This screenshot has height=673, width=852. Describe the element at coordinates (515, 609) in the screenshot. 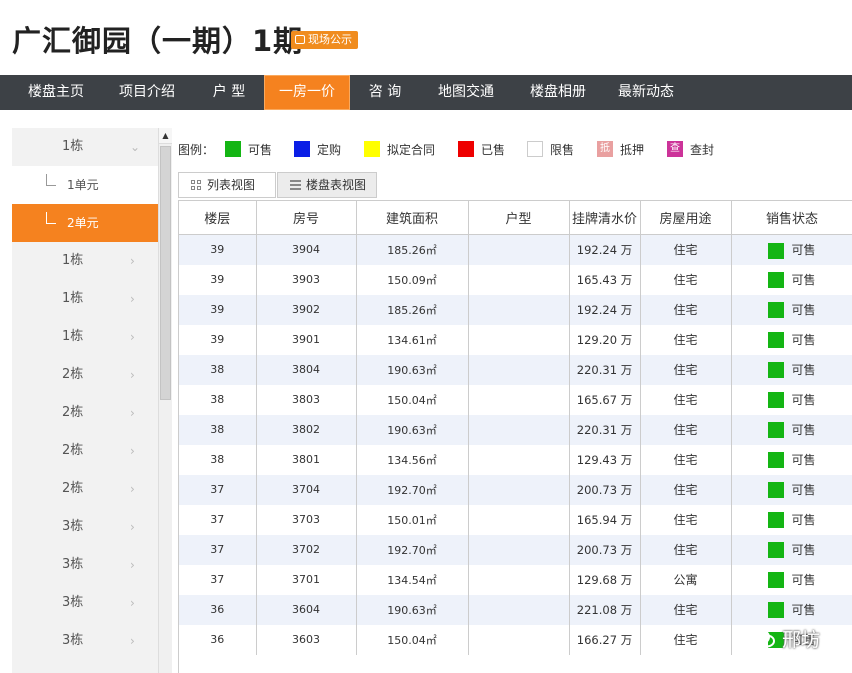

I see `table-row: 36 3604 190.63㎡ 221.08 万住宅 可售` at that location.